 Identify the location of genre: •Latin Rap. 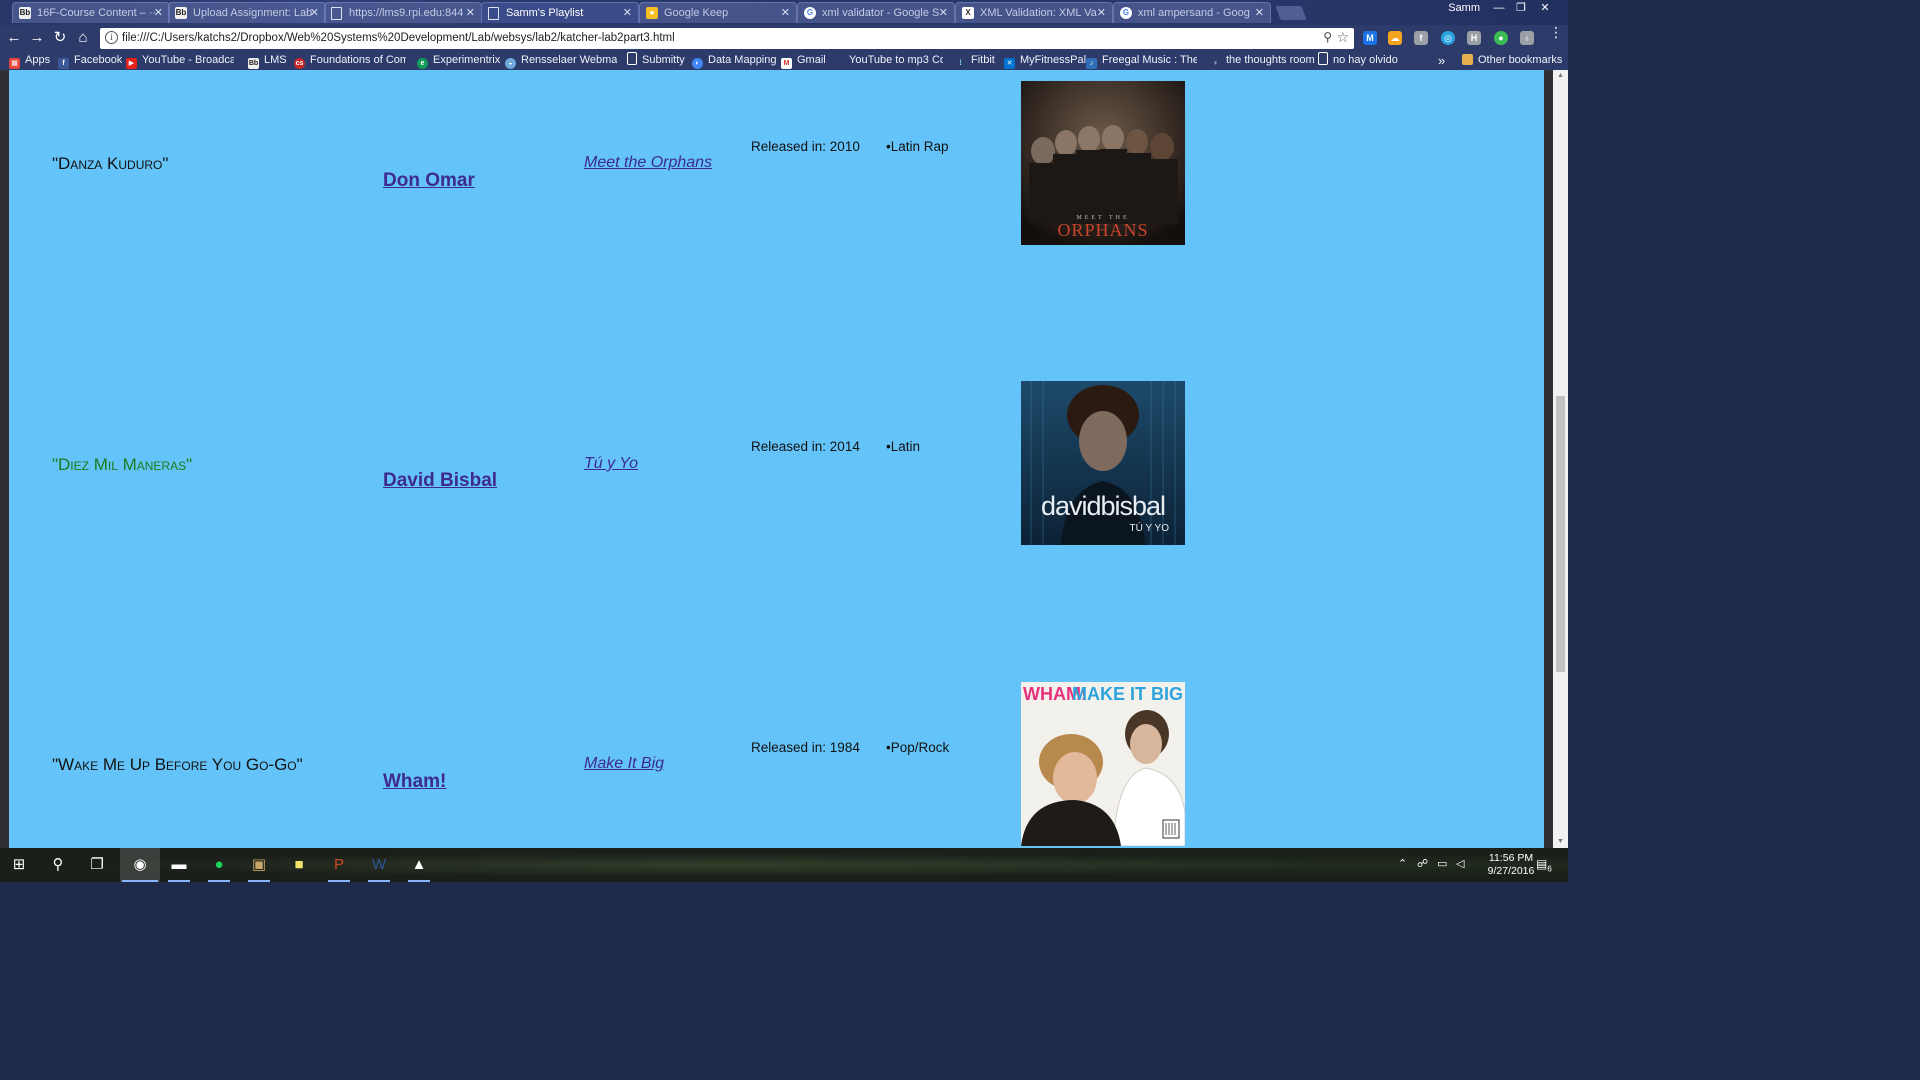
(917, 146).